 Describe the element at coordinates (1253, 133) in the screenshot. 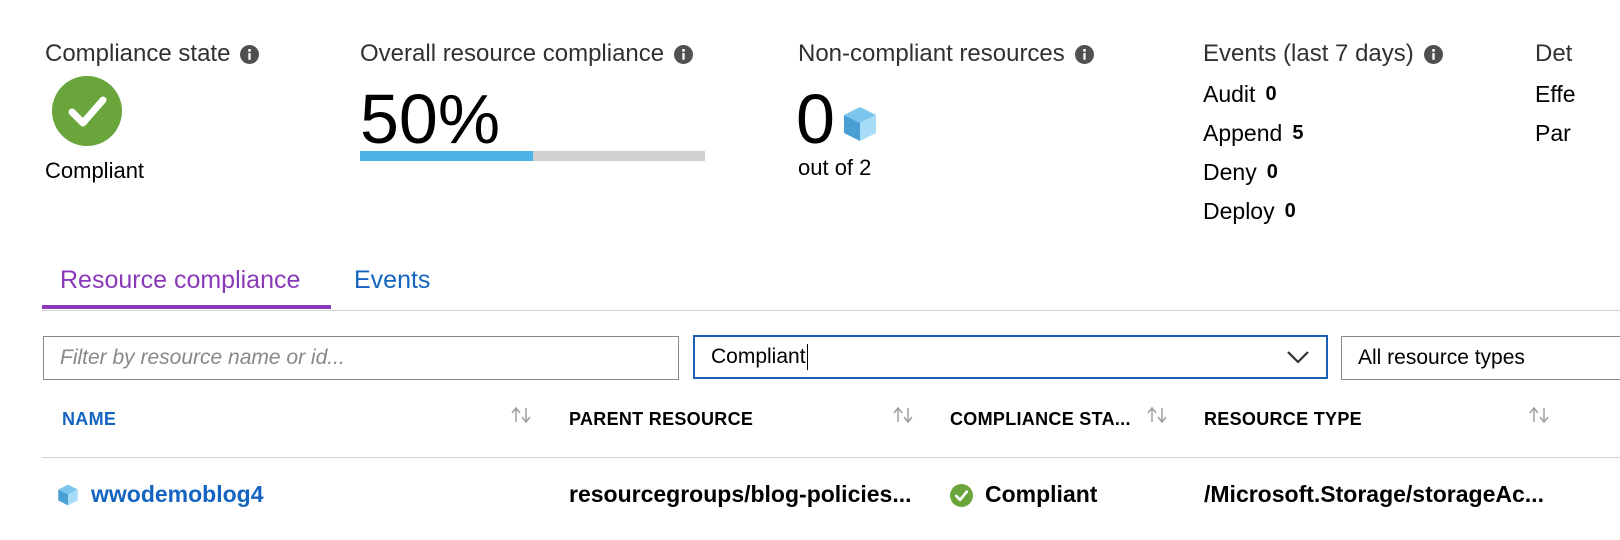

I see `event-row-append: Append 5` at that location.